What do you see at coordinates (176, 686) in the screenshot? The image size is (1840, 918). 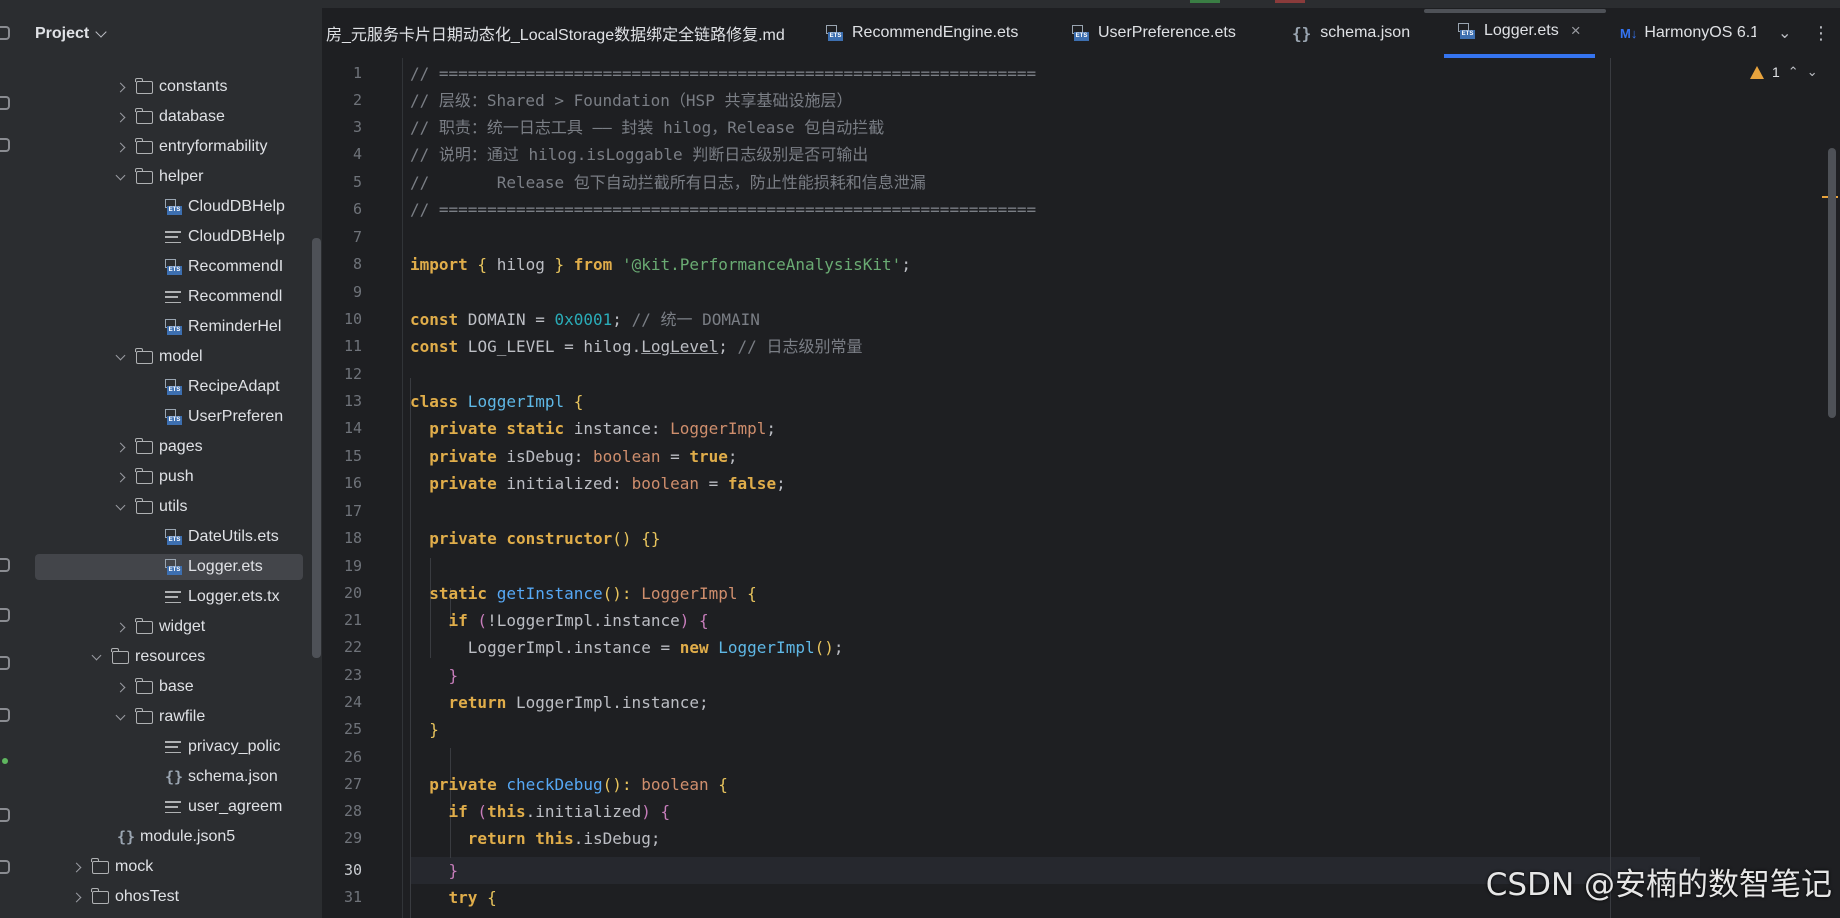 I see `tree-item-label: base` at bounding box center [176, 686].